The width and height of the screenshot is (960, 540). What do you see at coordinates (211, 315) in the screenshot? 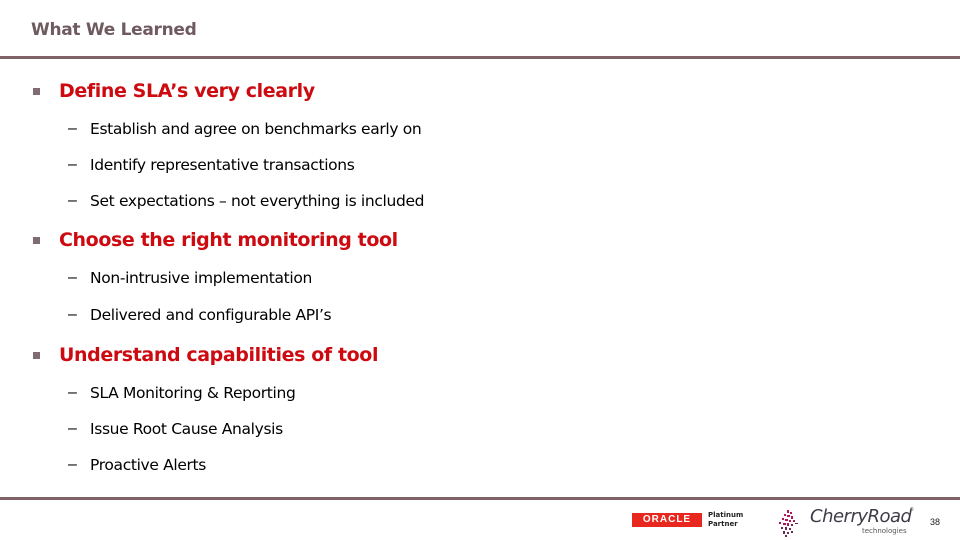
I see `list-item-text: Delivered and configurable API’s` at bounding box center [211, 315].